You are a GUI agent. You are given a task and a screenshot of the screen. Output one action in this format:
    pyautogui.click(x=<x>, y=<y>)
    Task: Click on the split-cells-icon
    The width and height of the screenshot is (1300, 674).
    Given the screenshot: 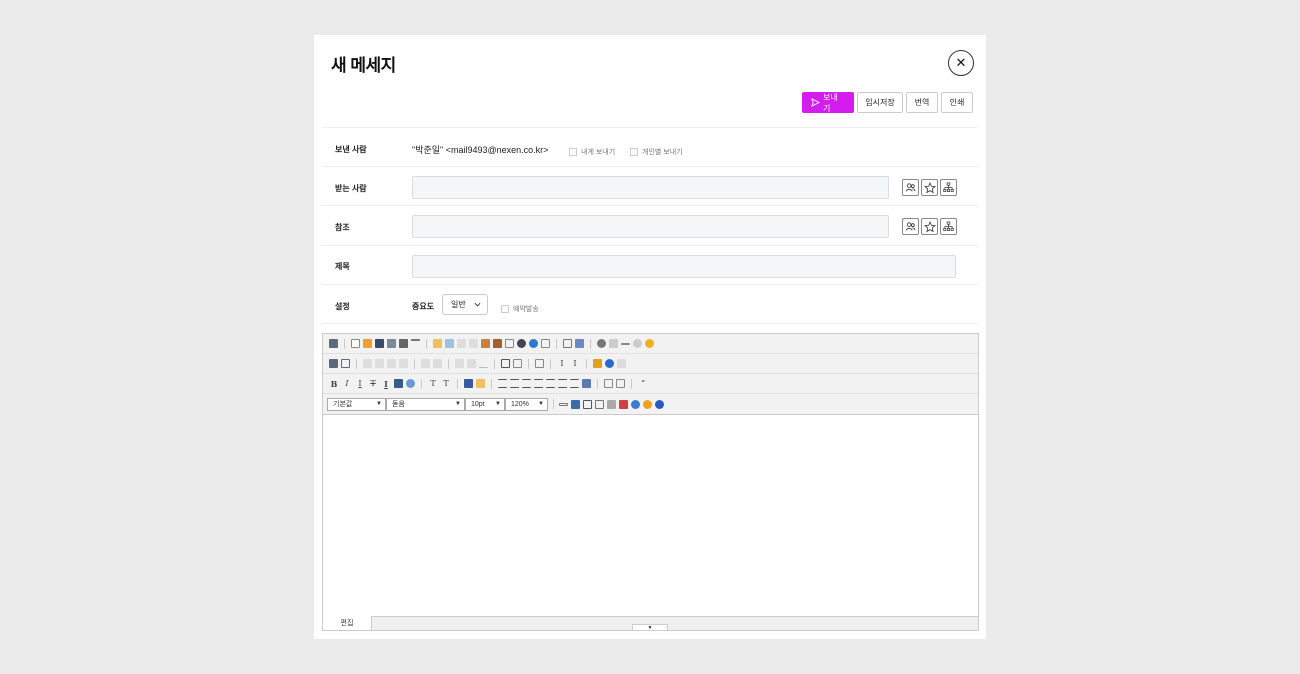 What is the action you would take?
    pyautogui.click(x=437, y=363)
    